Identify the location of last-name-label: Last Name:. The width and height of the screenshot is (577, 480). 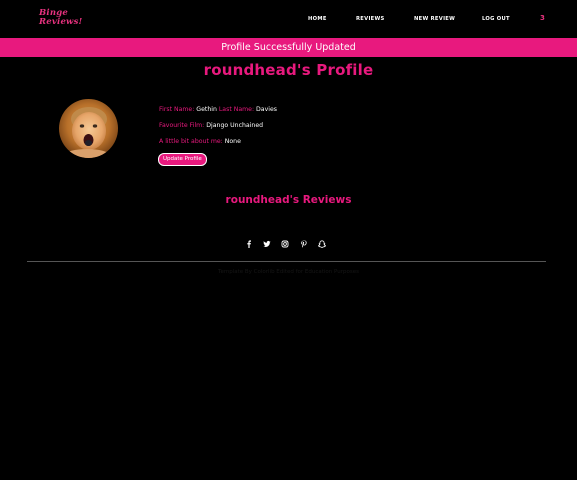
(236, 109).